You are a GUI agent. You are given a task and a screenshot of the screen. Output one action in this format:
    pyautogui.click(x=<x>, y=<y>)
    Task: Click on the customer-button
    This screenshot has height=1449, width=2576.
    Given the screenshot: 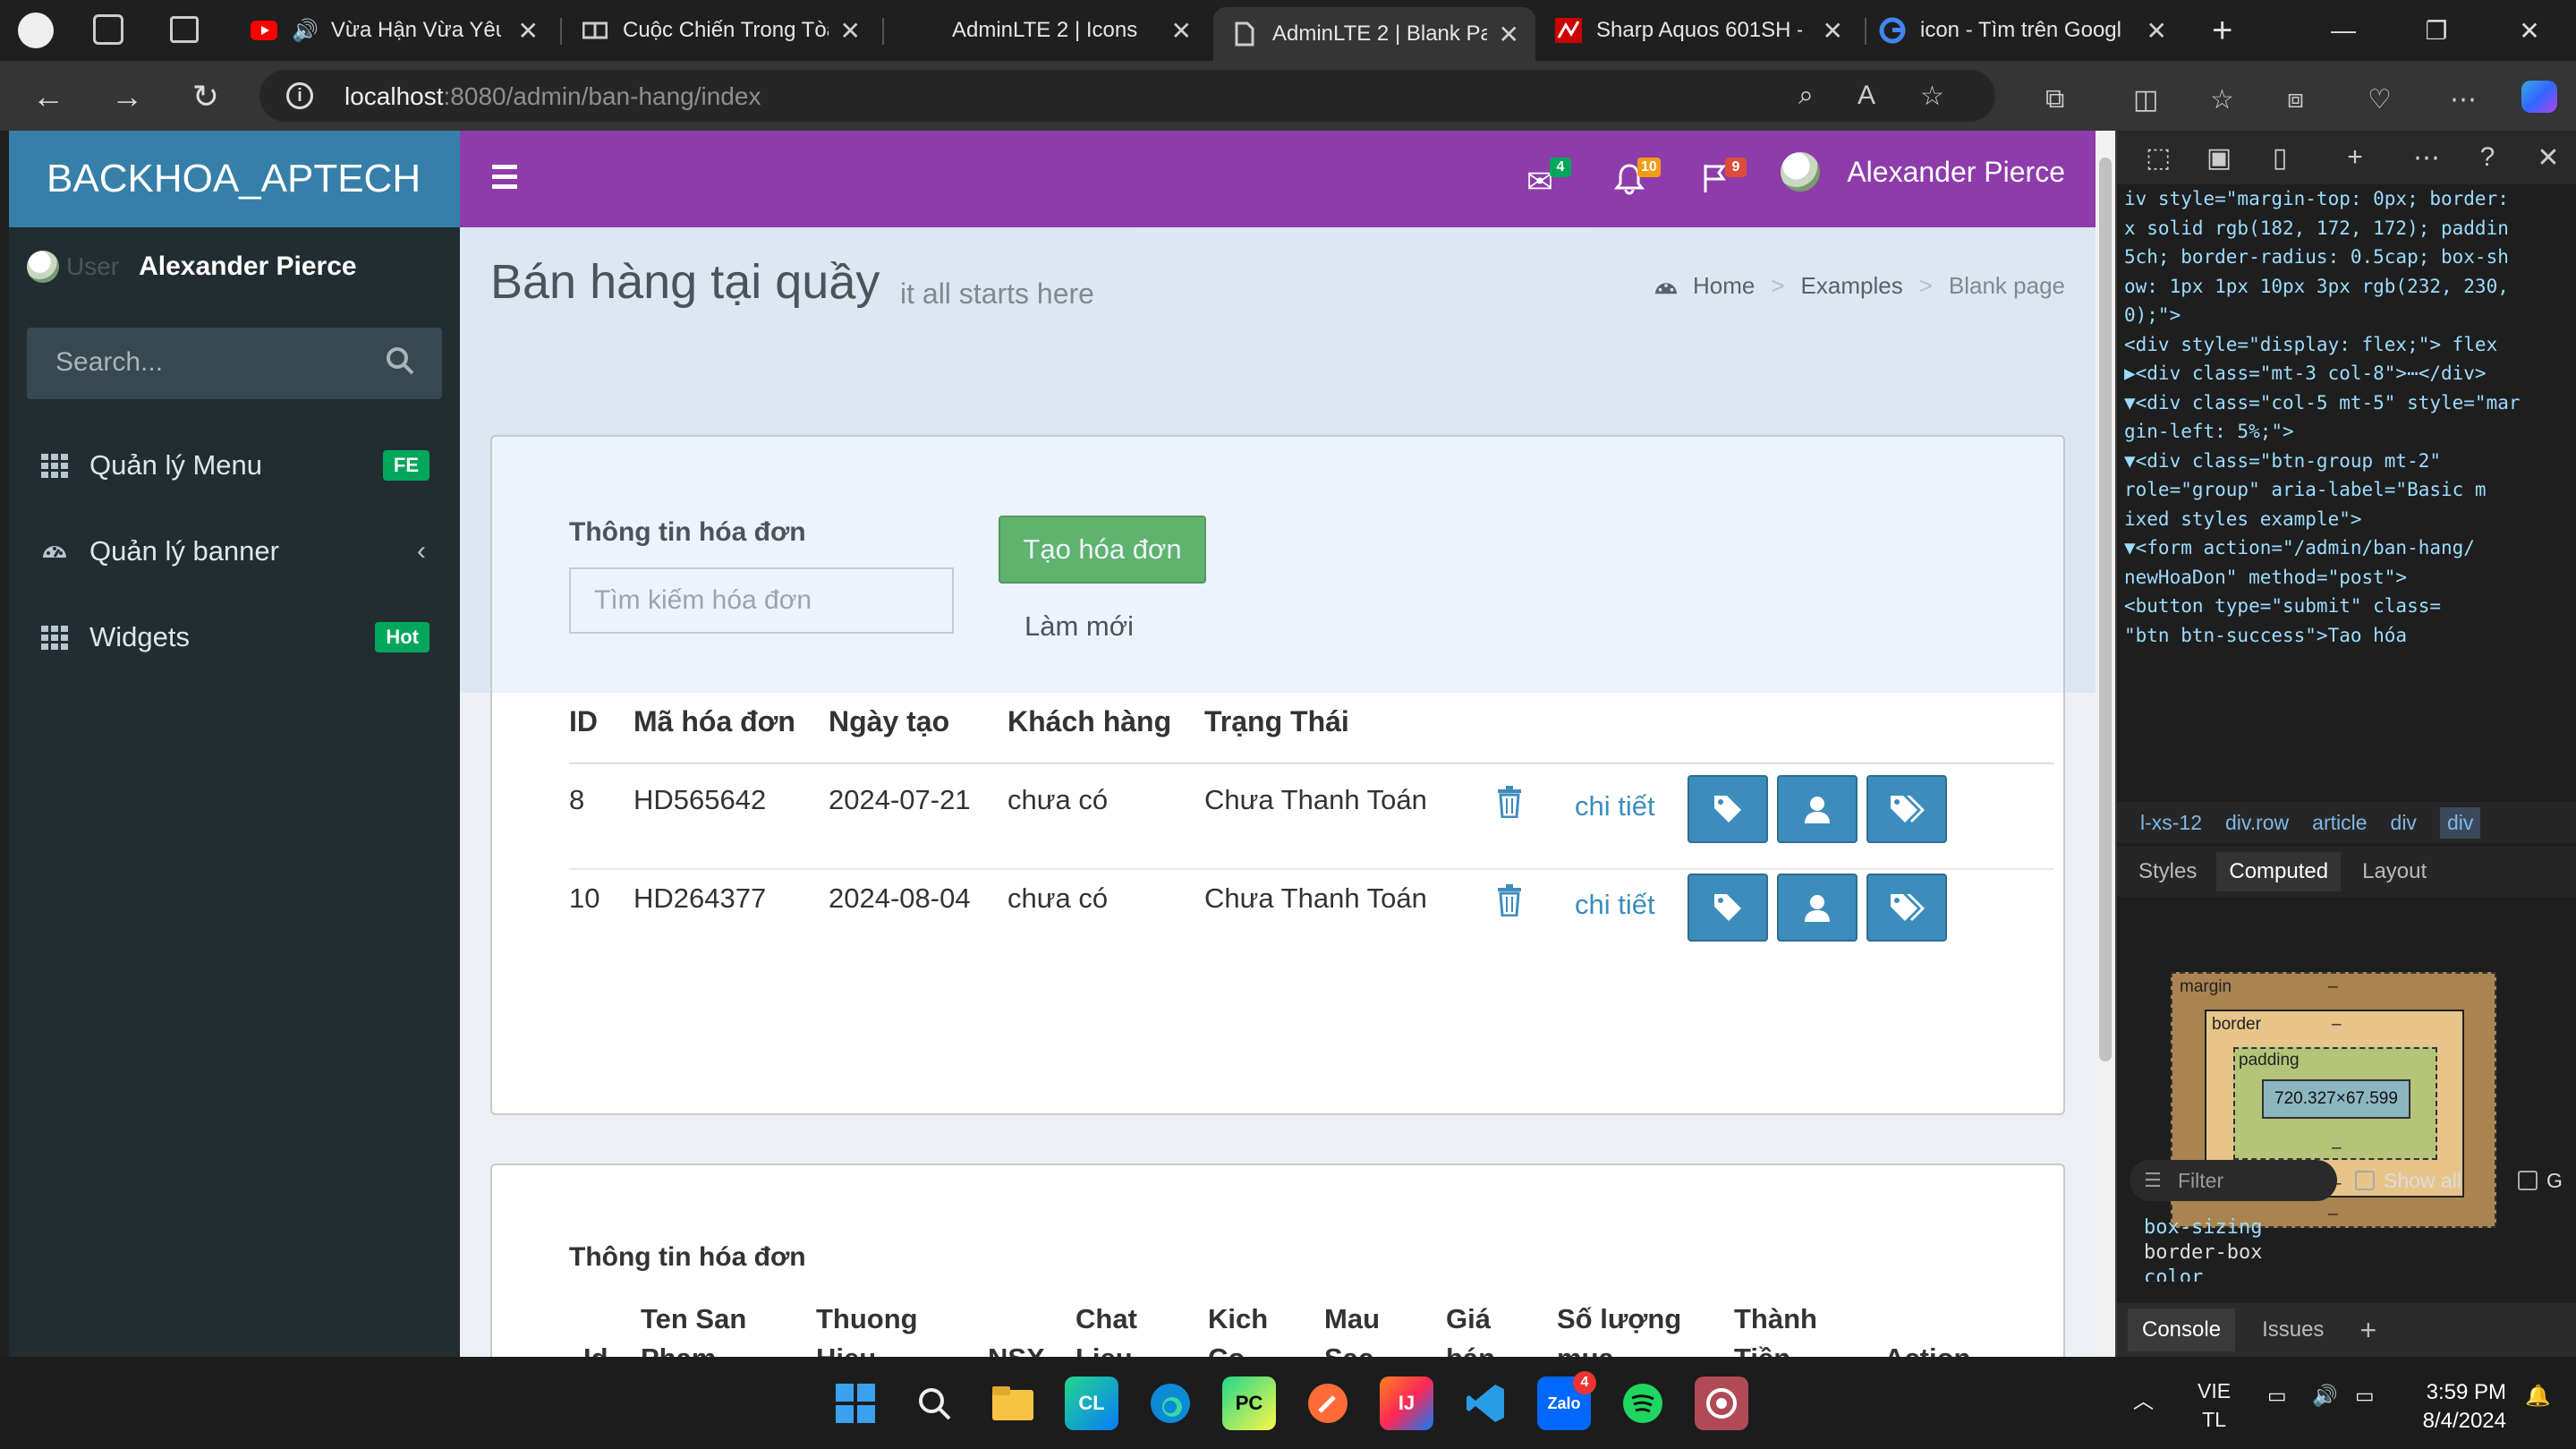 What is the action you would take?
    pyautogui.click(x=1817, y=908)
    